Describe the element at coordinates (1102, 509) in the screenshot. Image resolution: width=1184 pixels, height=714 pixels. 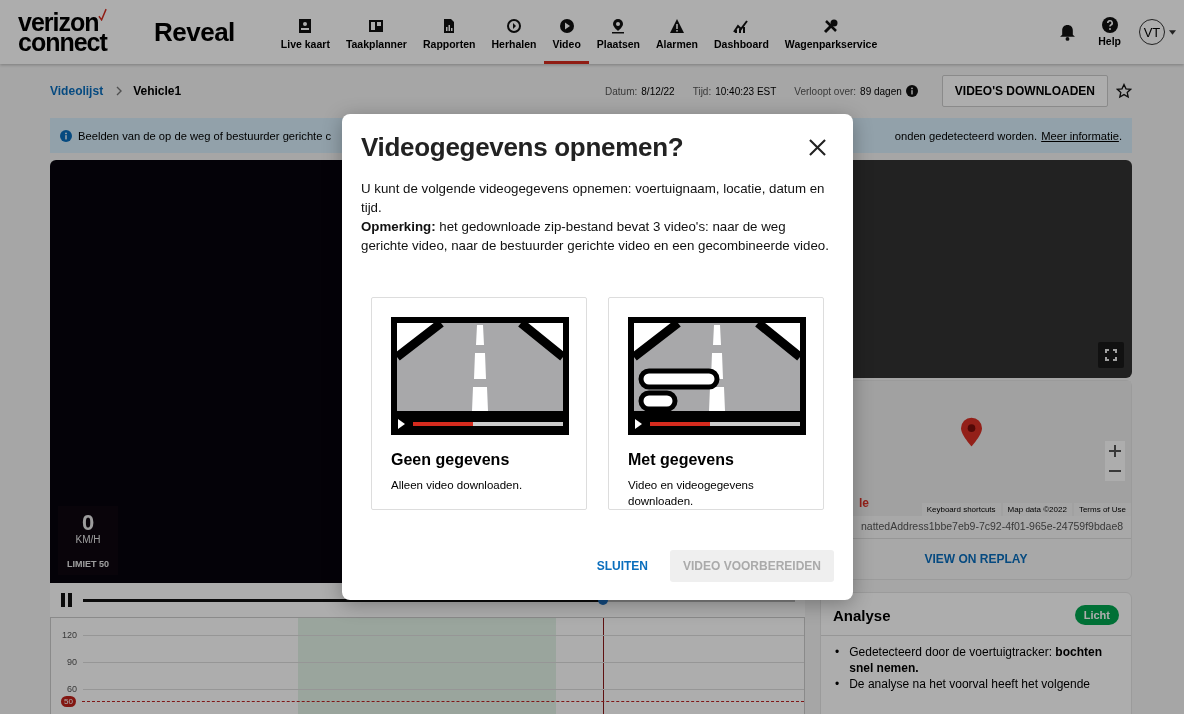
I see `map-footer-link: Terms of Use` at that location.